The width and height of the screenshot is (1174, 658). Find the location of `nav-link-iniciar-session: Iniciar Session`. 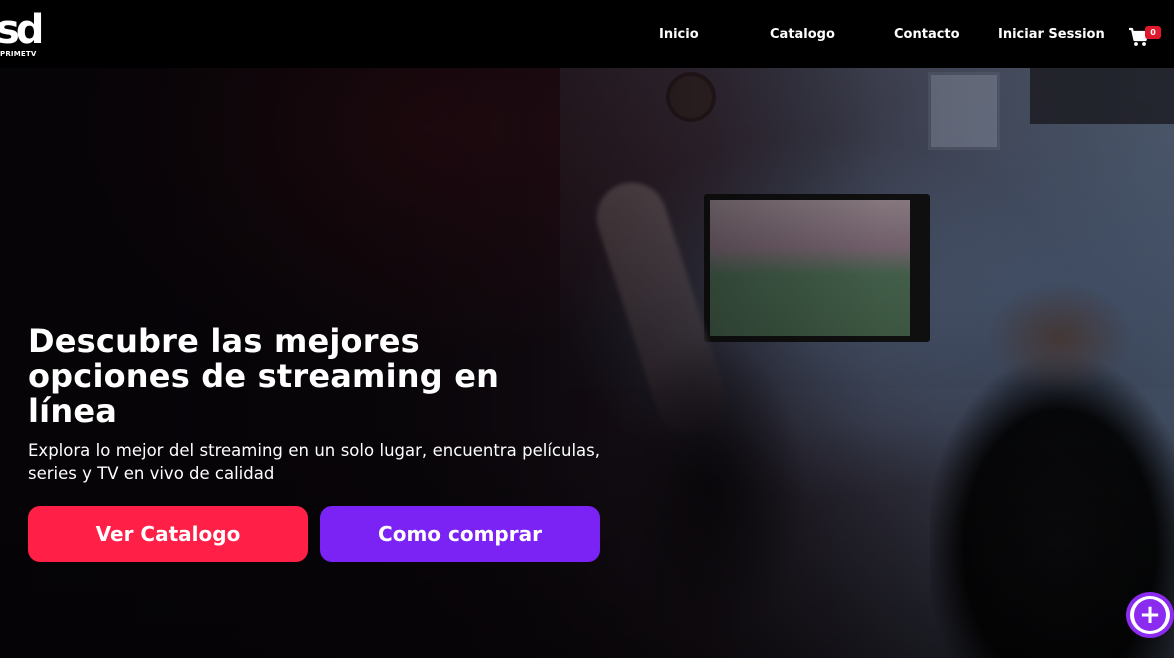

nav-link-iniciar-session: Iniciar Session is located at coordinates (1051, 35).